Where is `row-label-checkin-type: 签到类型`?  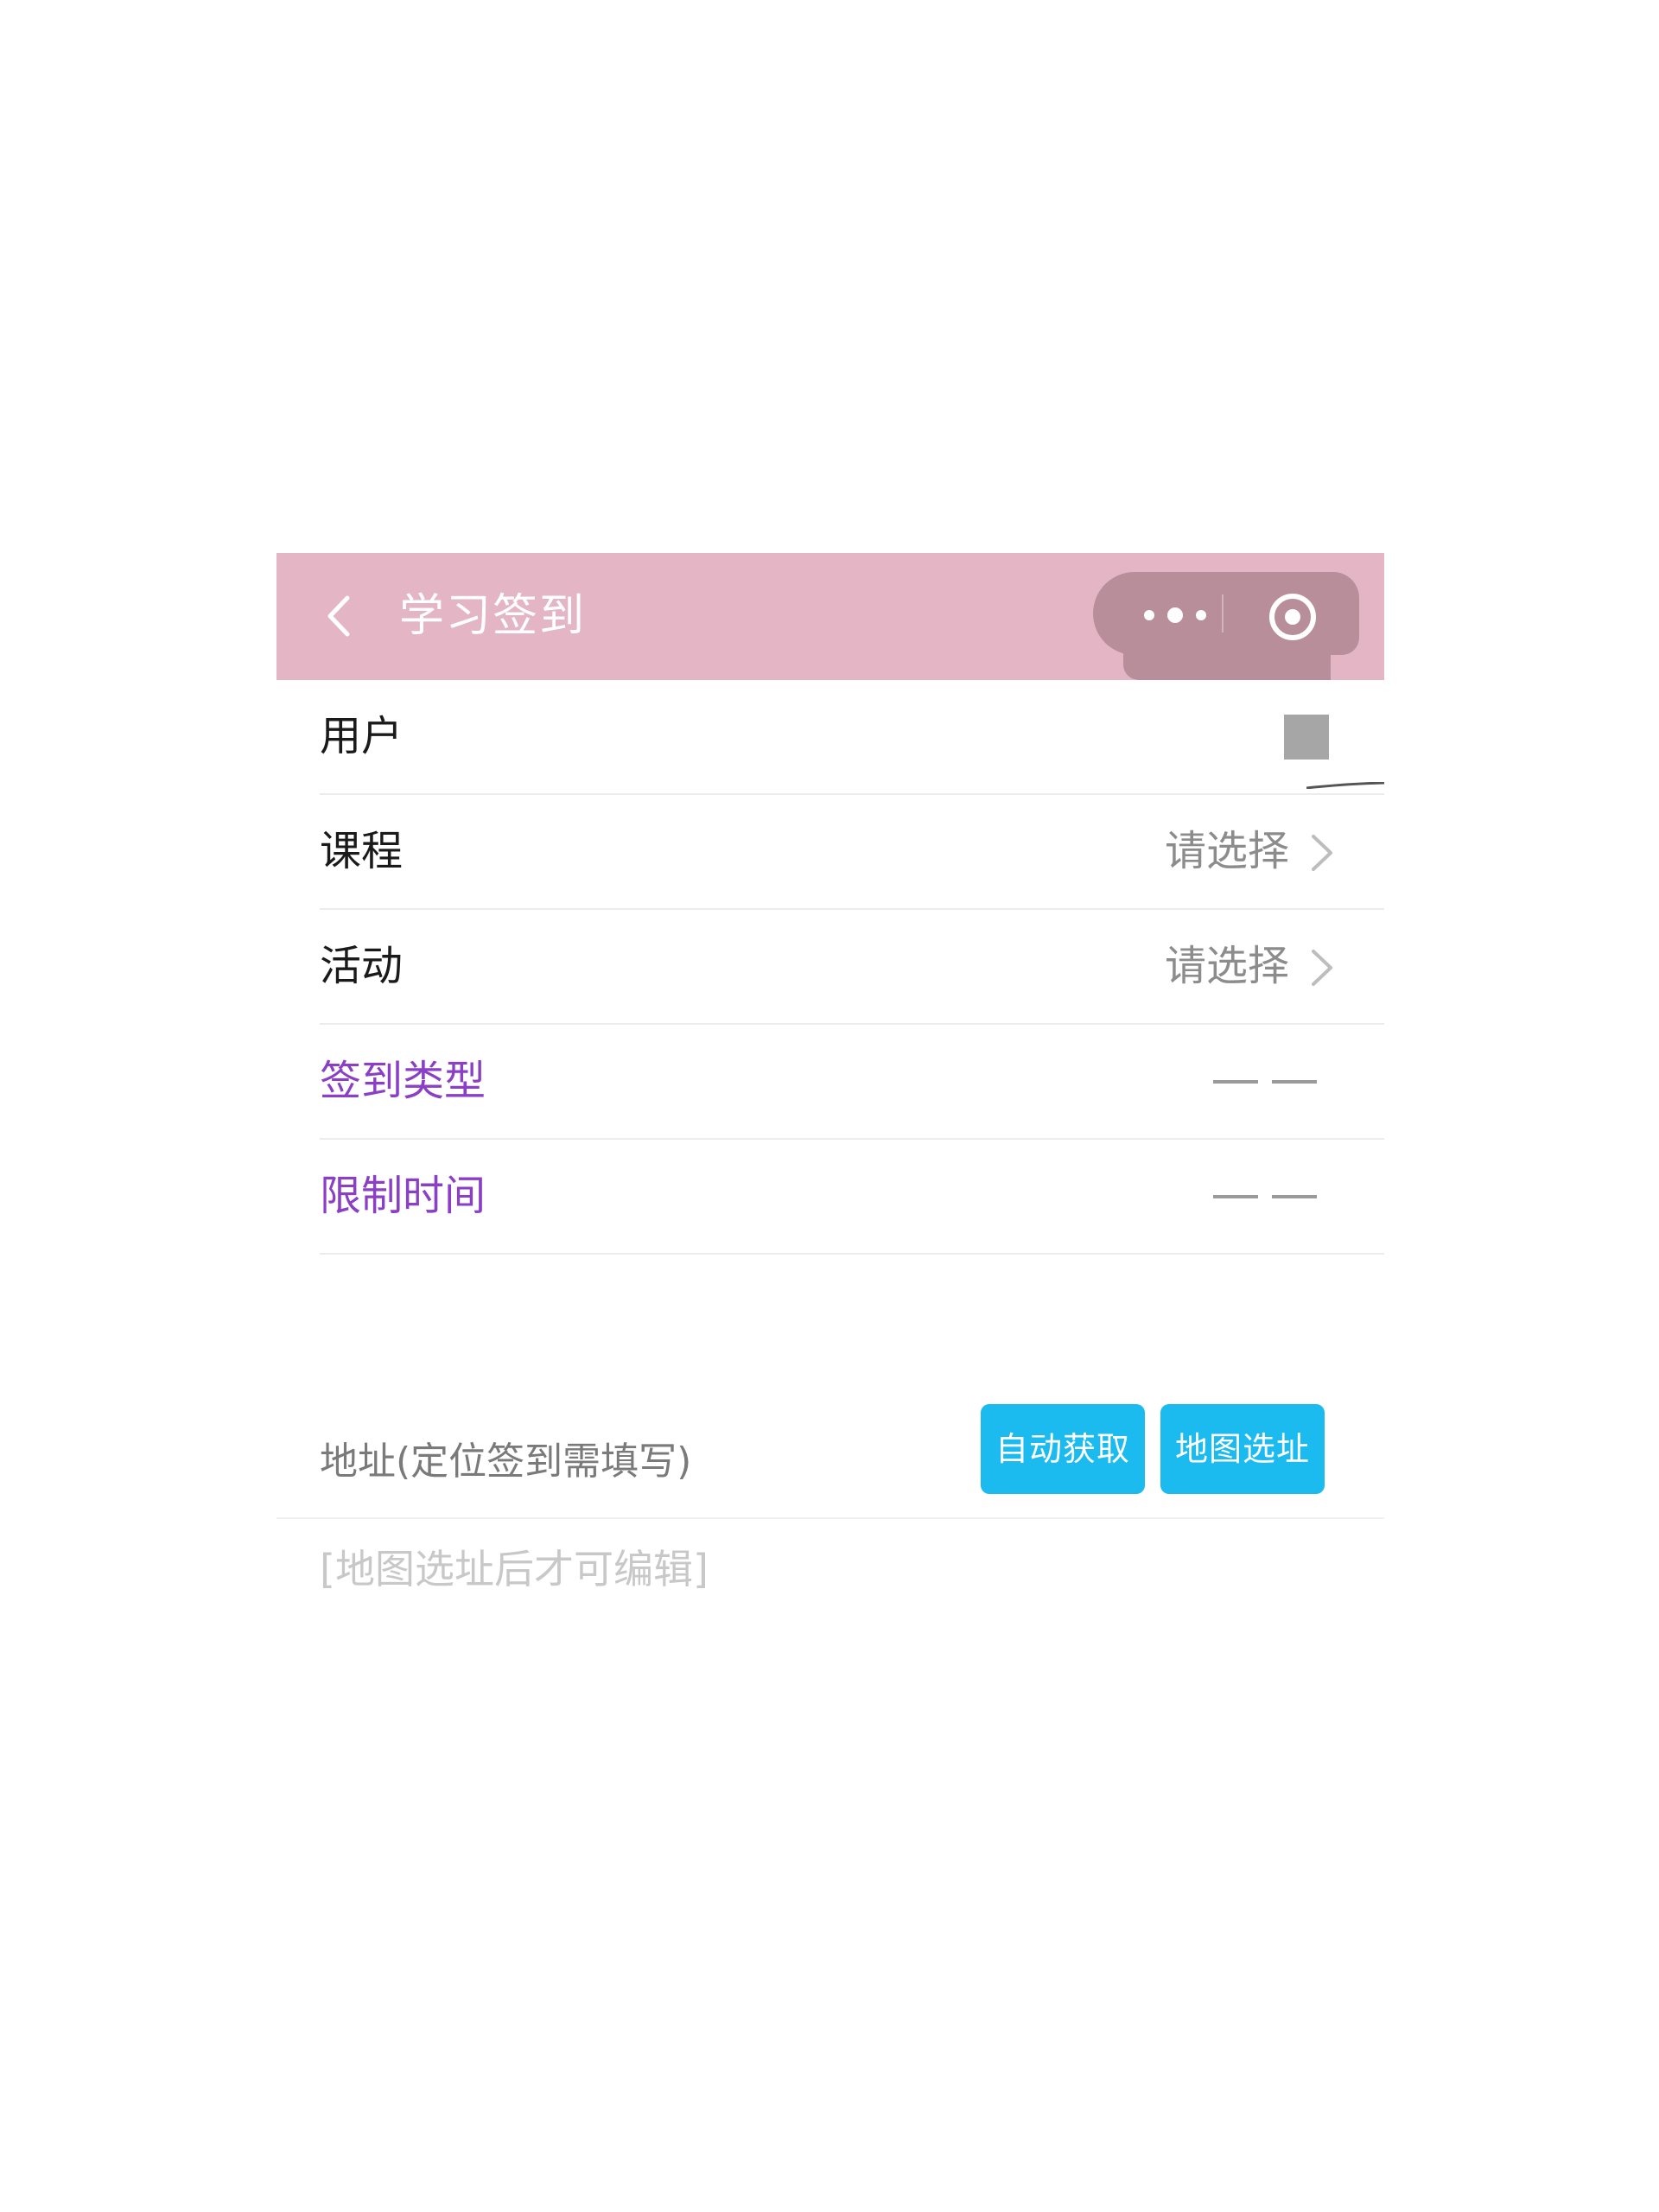 row-label-checkin-type: 签到类型 is located at coordinates (403, 1081).